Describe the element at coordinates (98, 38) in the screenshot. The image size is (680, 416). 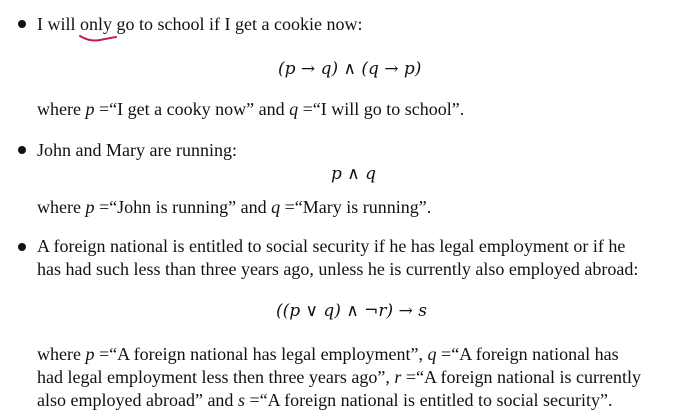
I see `underline-annotation` at that location.